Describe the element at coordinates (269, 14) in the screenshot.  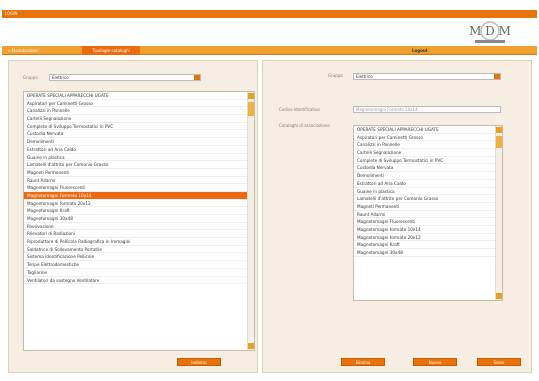
I see `title-bar: LOGIN` at that location.